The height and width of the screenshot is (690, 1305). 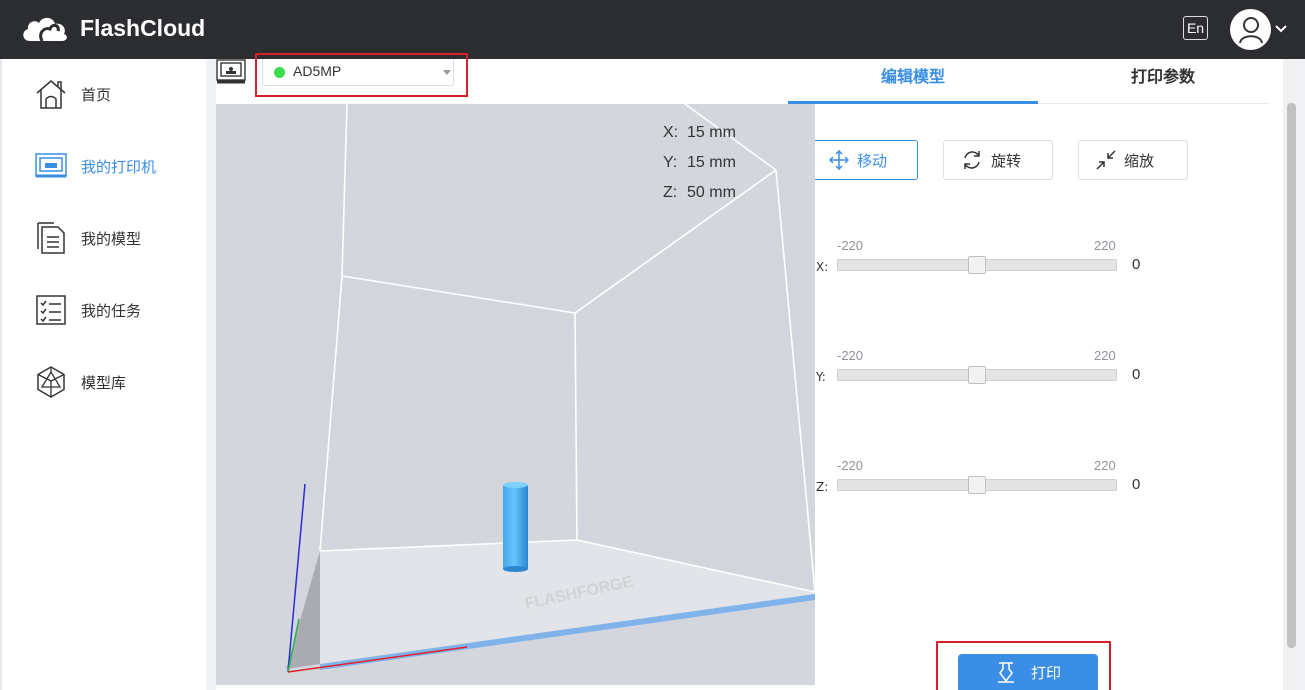 I want to click on printer-preview-icon, so click(x=231, y=72).